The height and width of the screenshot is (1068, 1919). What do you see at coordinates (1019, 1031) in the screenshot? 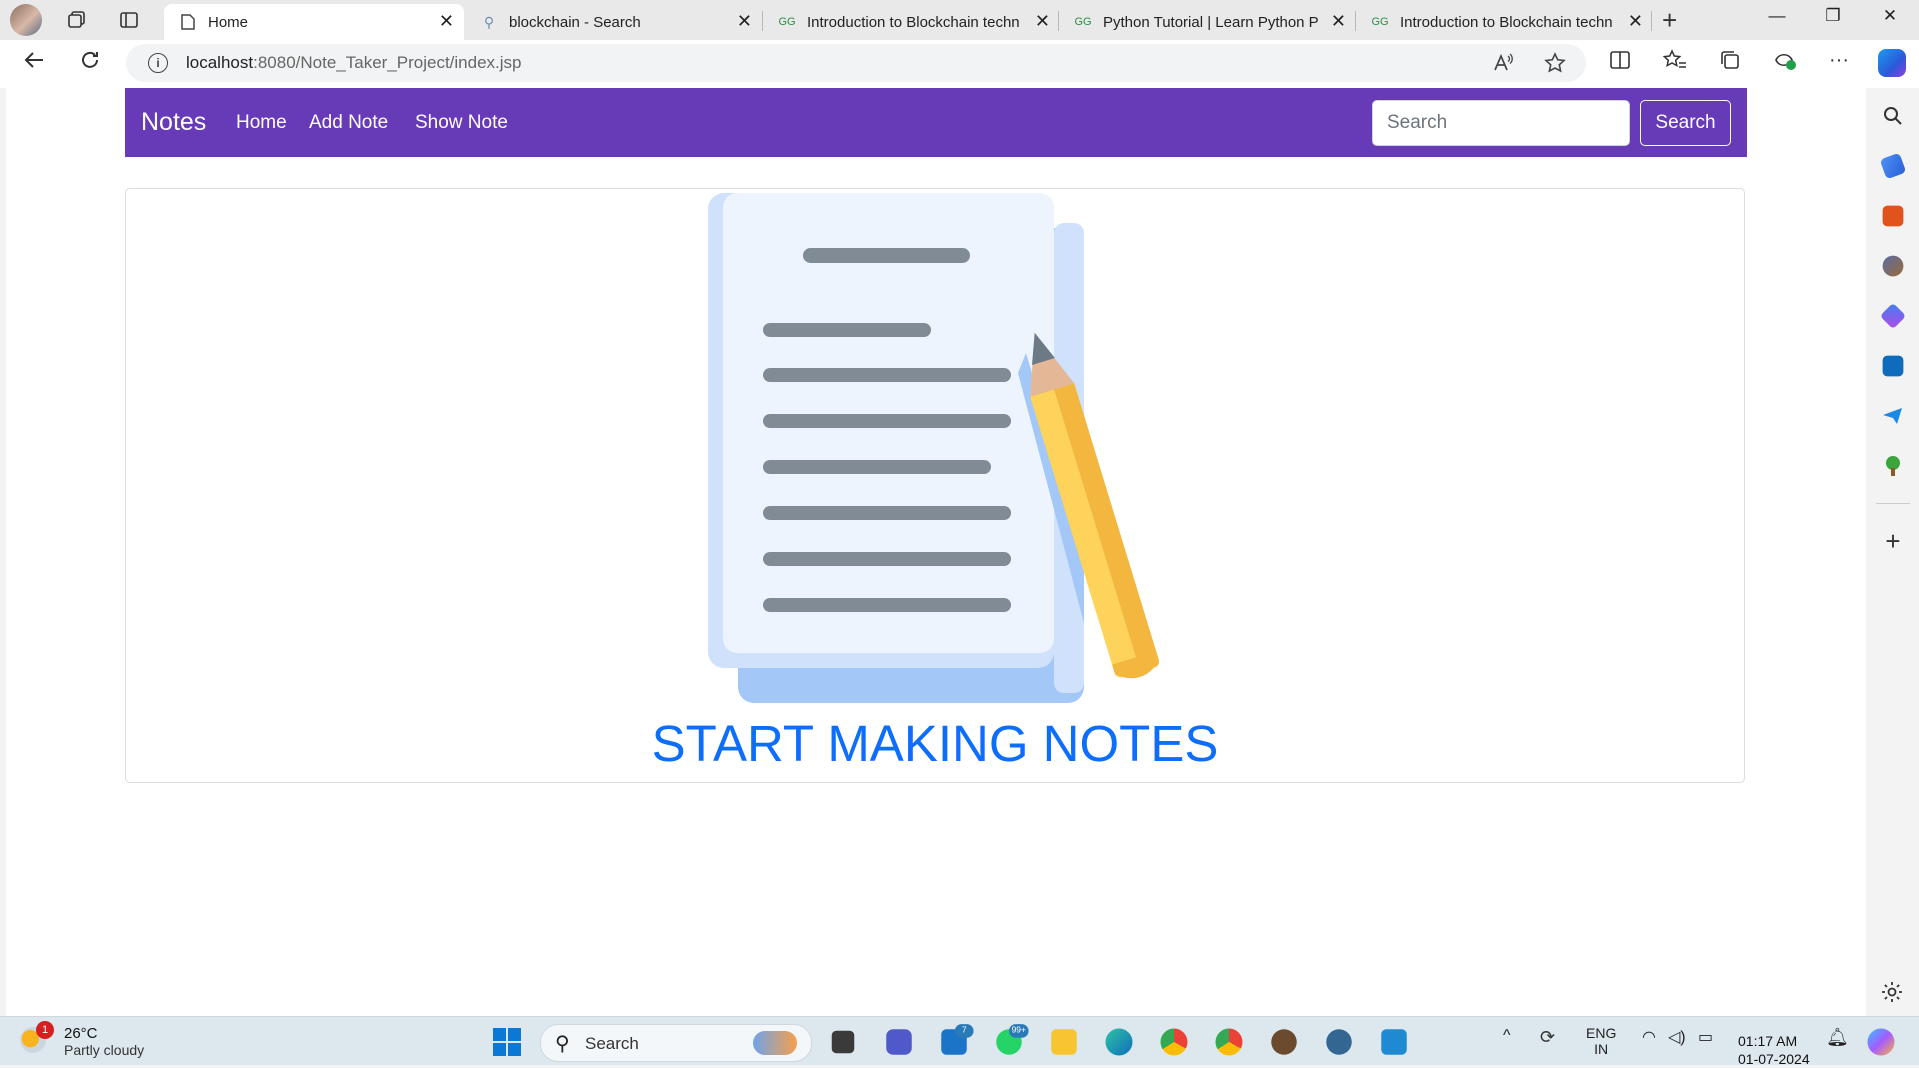
I see `whatsapp-badge: 99+` at bounding box center [1019, 1031].